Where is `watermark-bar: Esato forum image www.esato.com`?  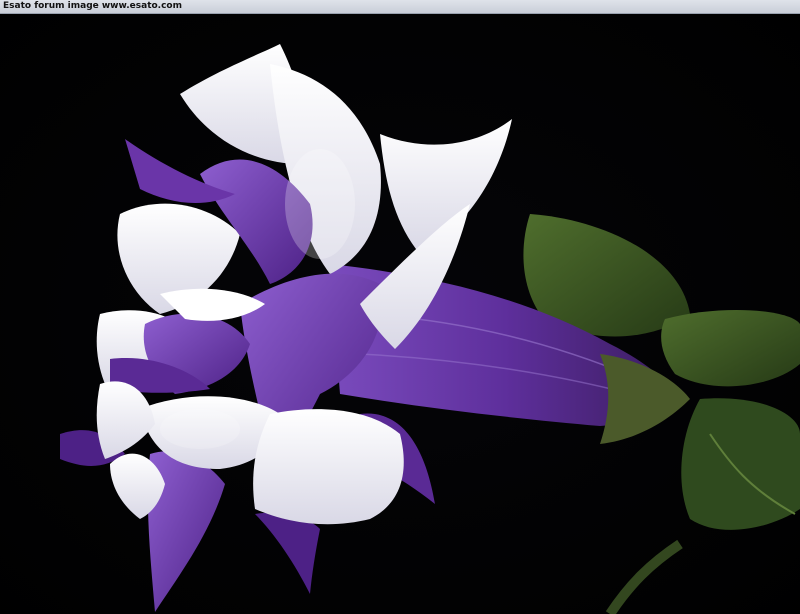
watermark-bar: Esato forum image www.esato.com is located at coordinates (400, 7).